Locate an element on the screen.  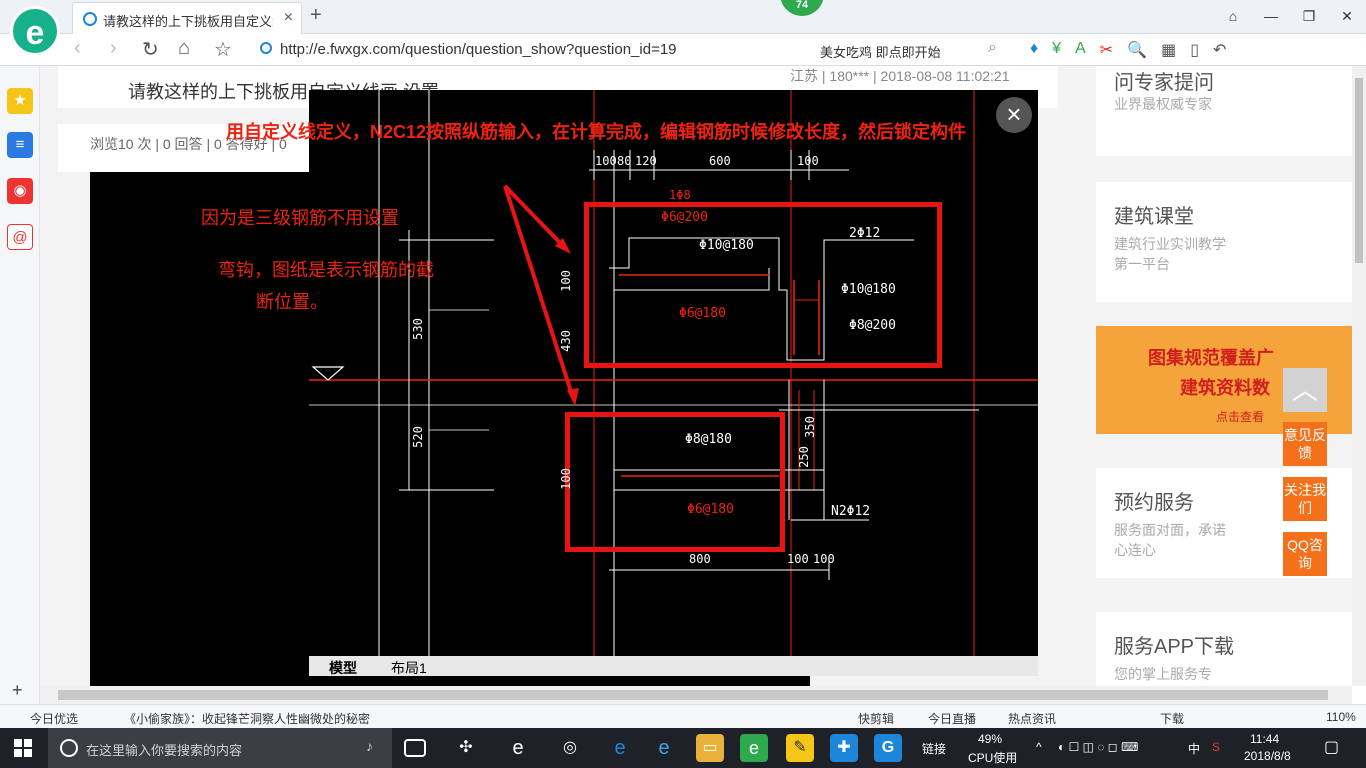
download-link: 下载 is located at coordinates (1172, 718).